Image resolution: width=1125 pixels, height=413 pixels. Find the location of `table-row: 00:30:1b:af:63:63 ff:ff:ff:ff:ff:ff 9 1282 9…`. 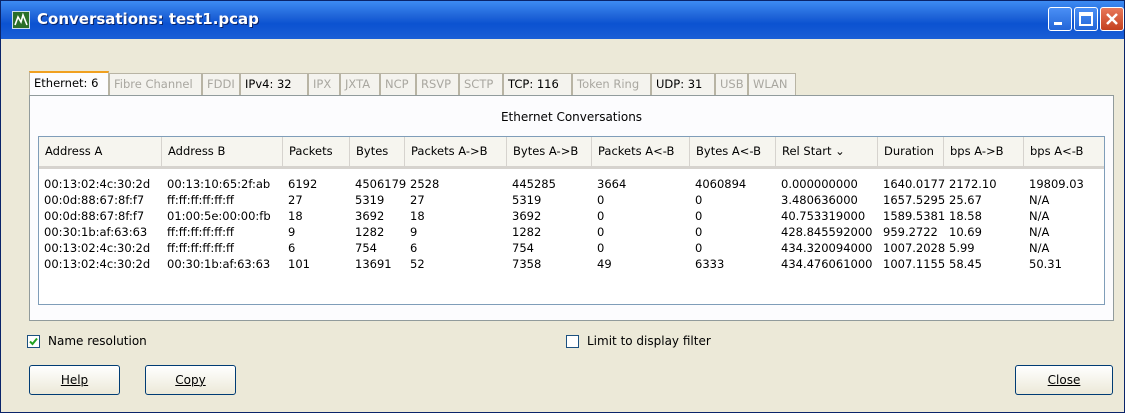

table-row: 00:30:1b:af:63:63 ff:ff:ff:ff:ff:ff 9 1282 9… is located at coordinates (571, 232).